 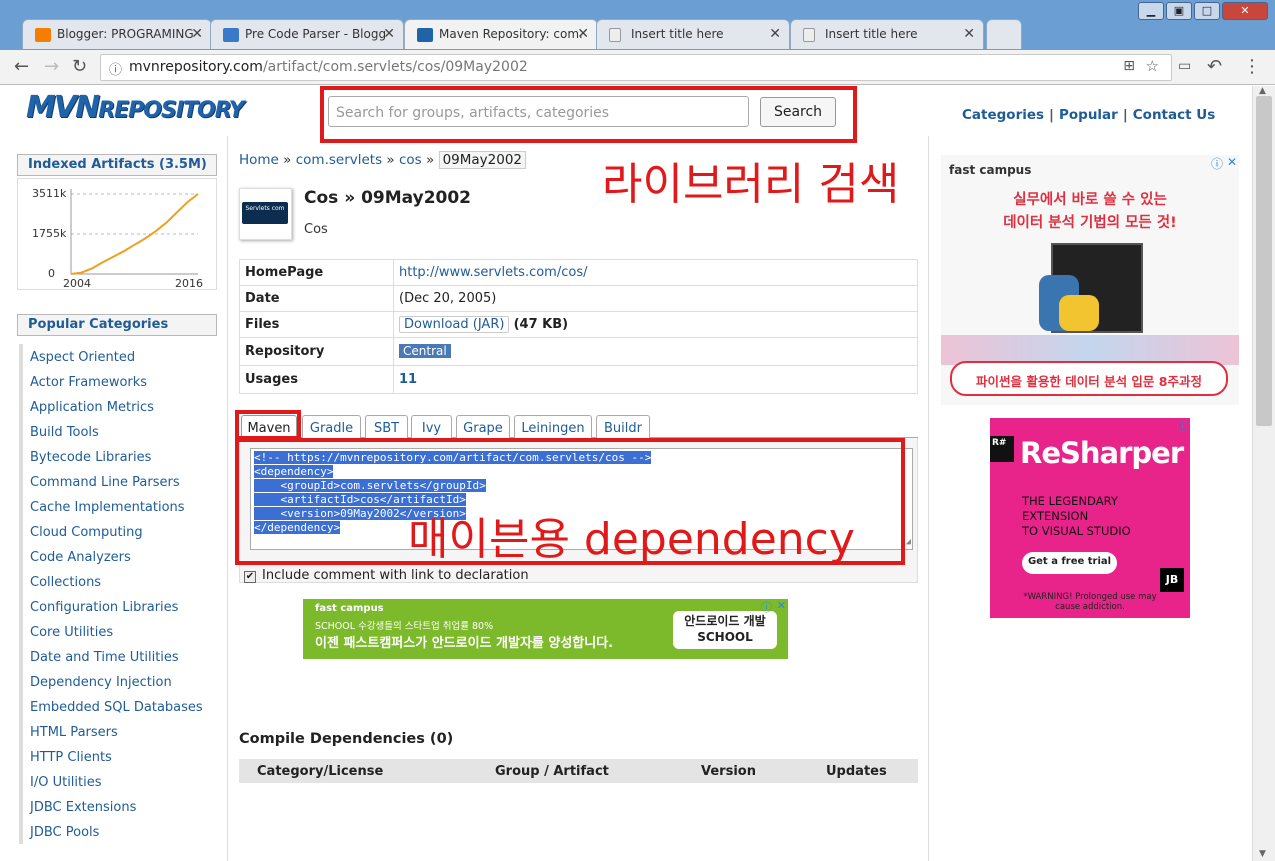 What do you see at coordinates (121, 806) in the screenshot?
I see `category-link: JDBC Extensions` at bounding box center [121, 806].